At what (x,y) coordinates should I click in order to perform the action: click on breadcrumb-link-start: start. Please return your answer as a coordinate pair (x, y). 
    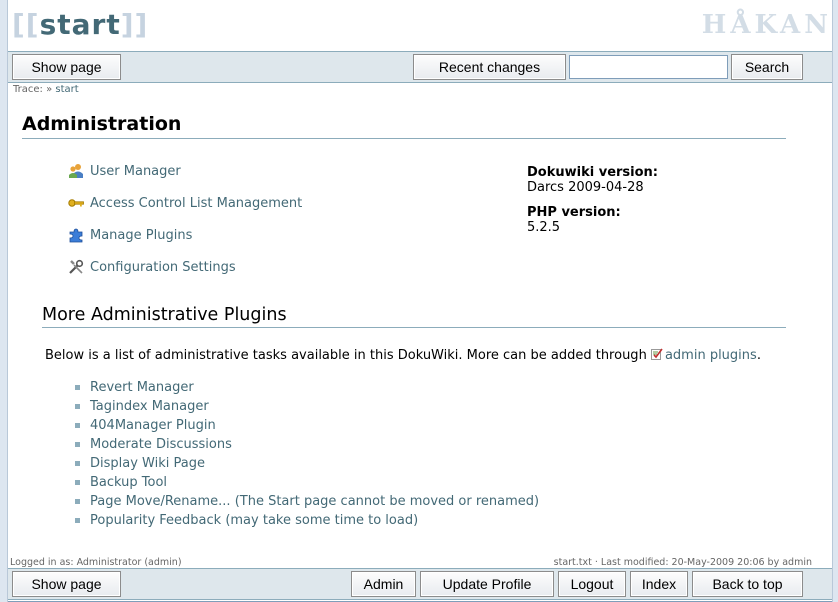
    Looking at the image, I should click on (66, 89).